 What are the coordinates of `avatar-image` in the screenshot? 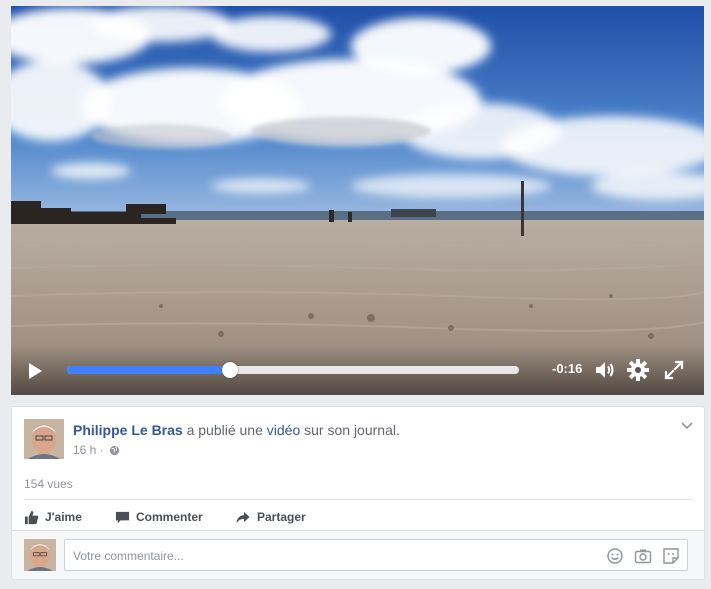 It's located at (44, 439).